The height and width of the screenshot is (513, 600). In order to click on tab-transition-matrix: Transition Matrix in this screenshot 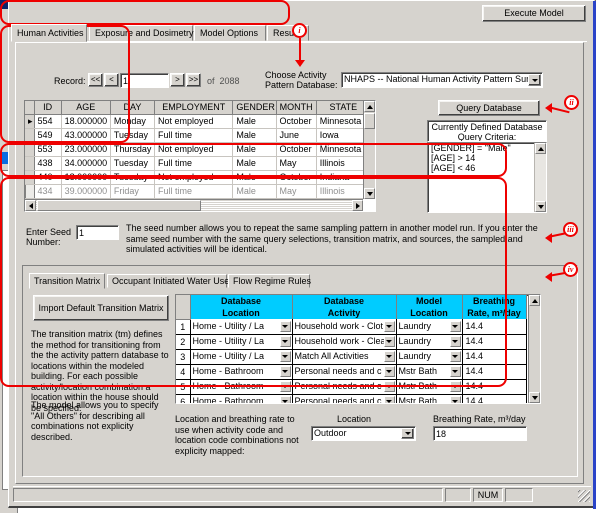, I will do `click(67, 281)`.